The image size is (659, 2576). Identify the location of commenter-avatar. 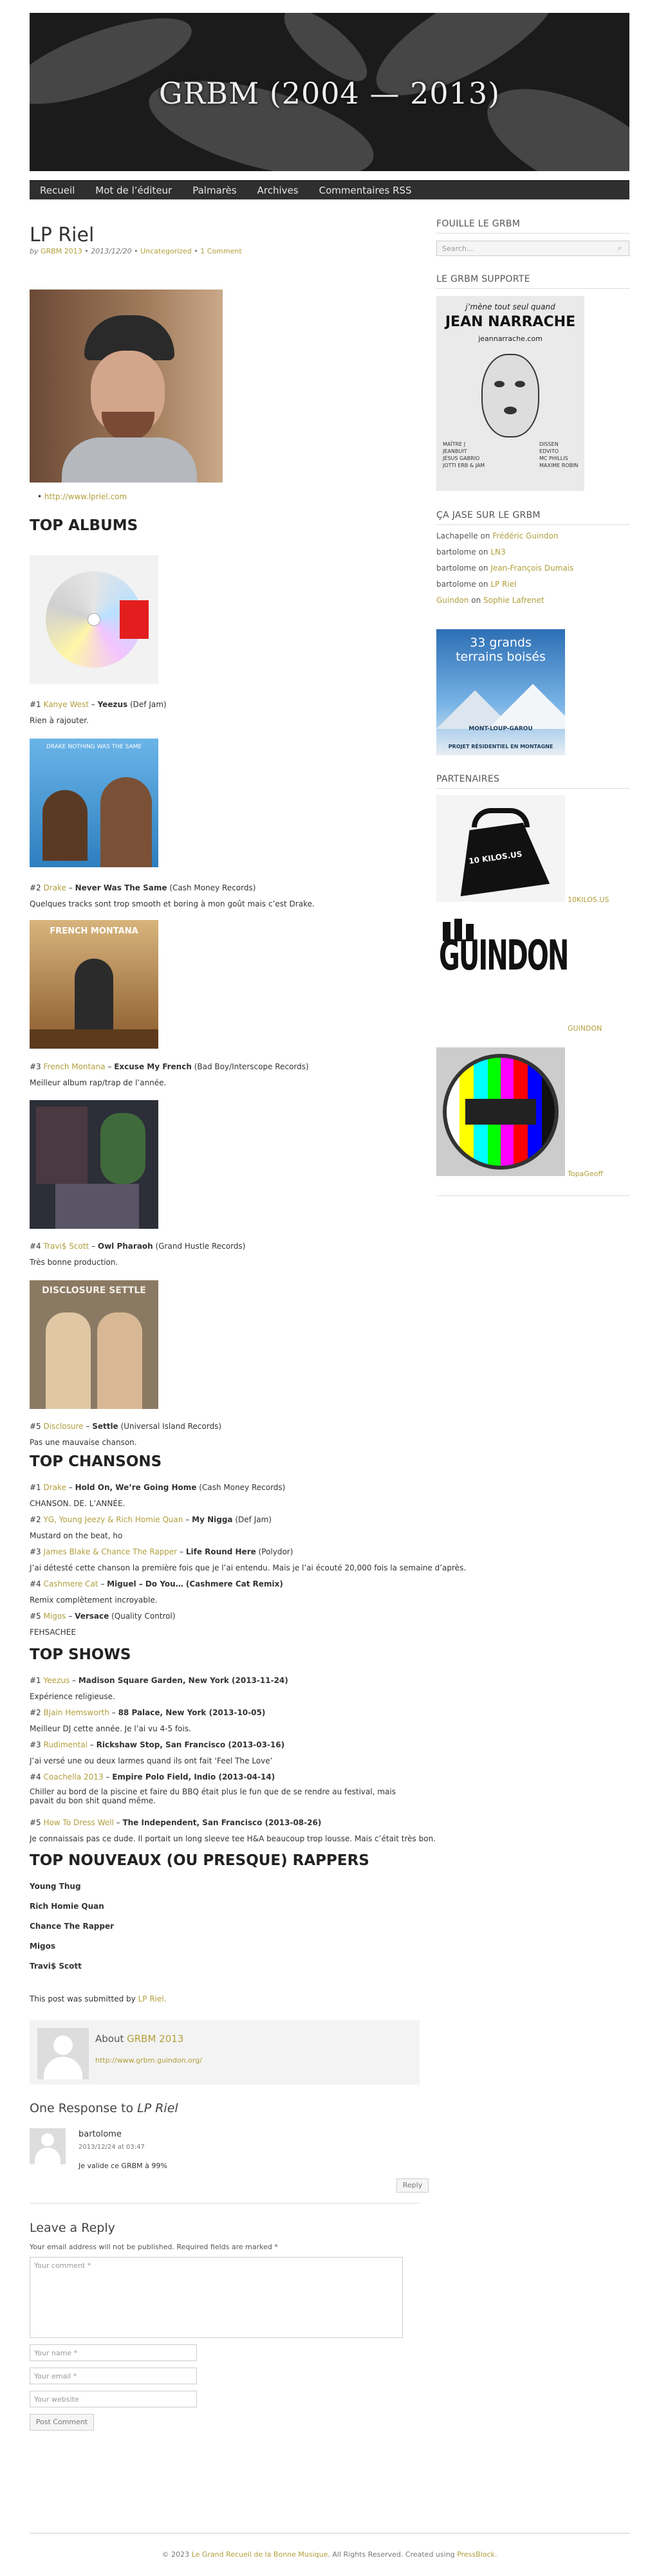
(48, 2146).